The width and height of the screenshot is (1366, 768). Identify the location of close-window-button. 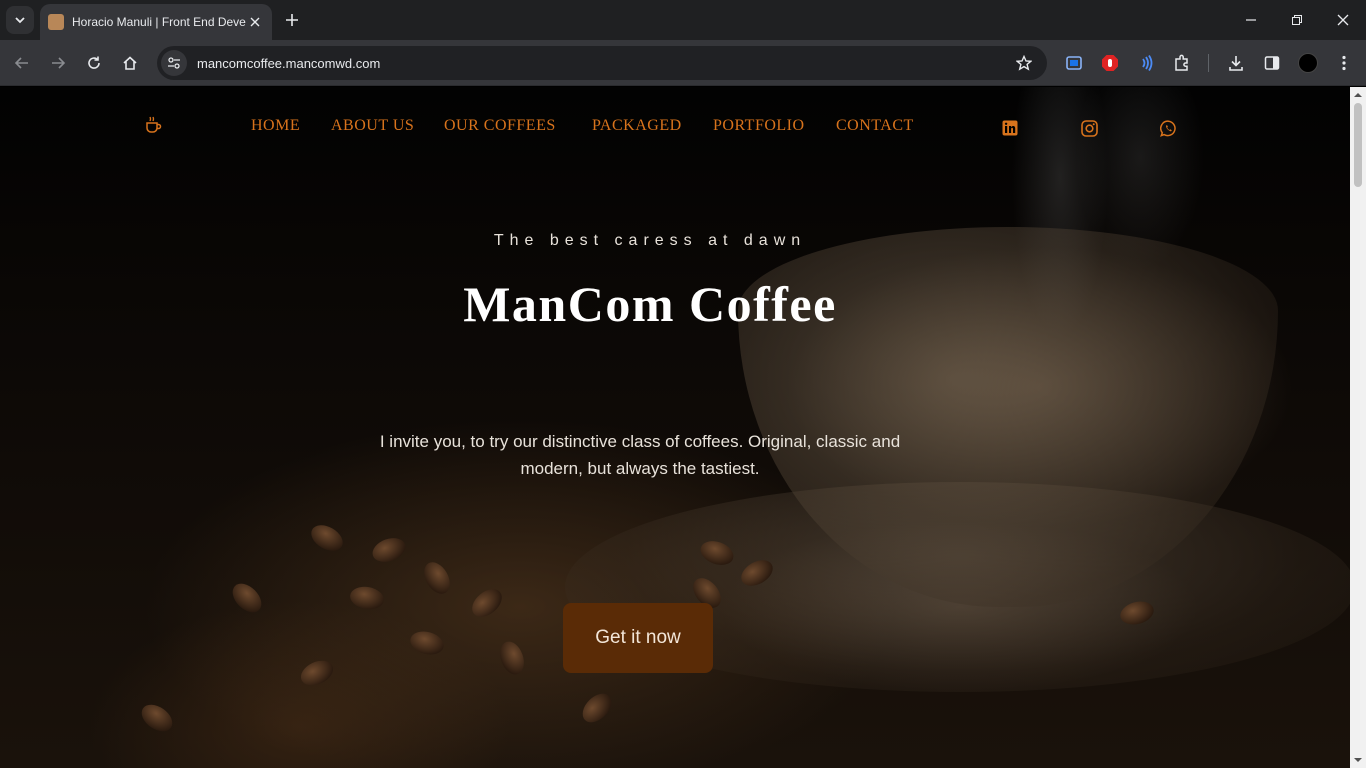
(1343, 20).